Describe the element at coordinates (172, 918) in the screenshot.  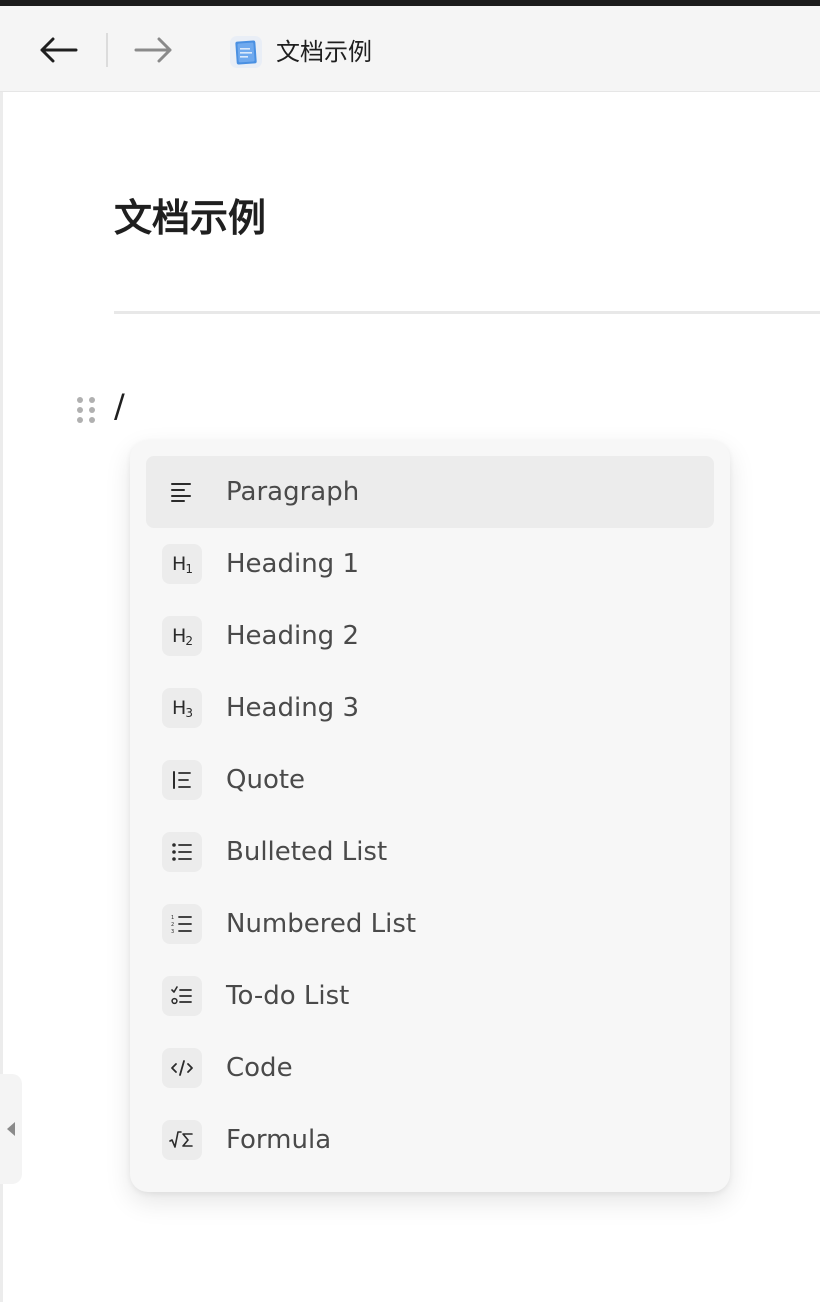
I see `svg-text: 1` at that location.